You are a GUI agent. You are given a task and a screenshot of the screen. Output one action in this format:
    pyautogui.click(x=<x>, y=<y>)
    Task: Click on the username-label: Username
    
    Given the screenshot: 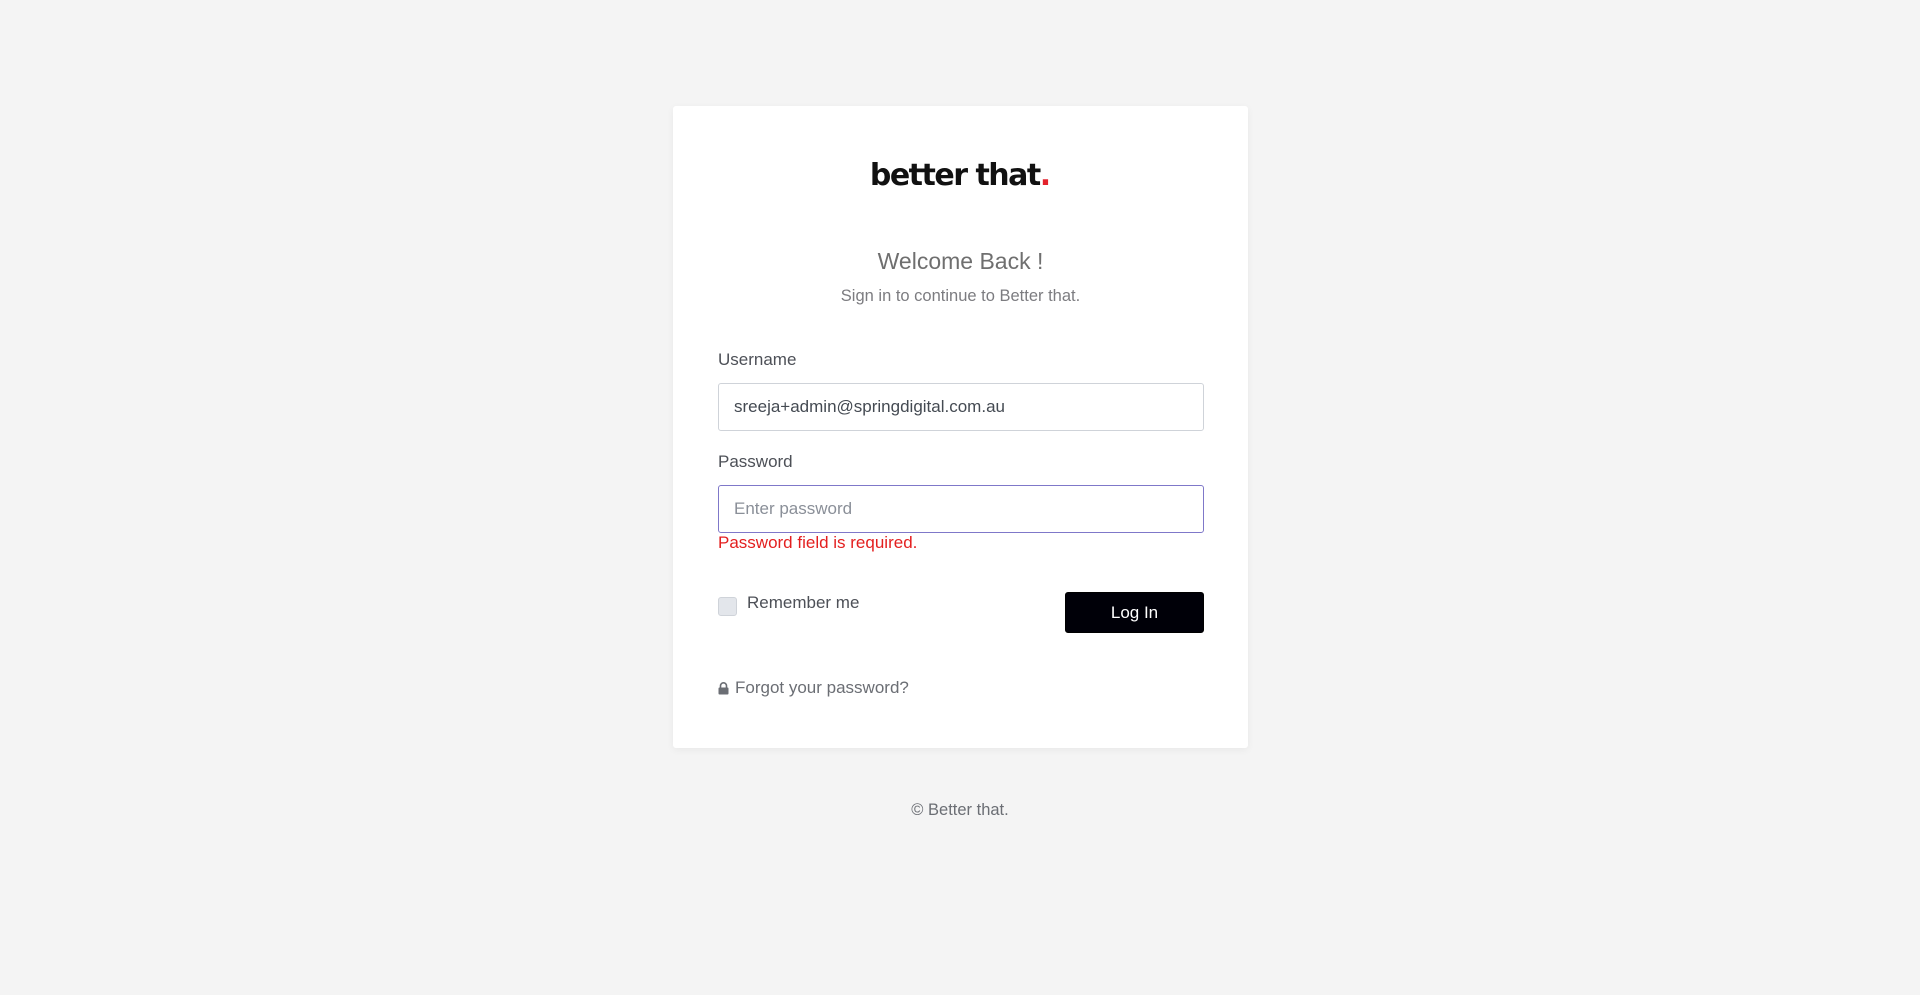 What is the action you would take?
    pyautogui.click(x=757, y=359)
    